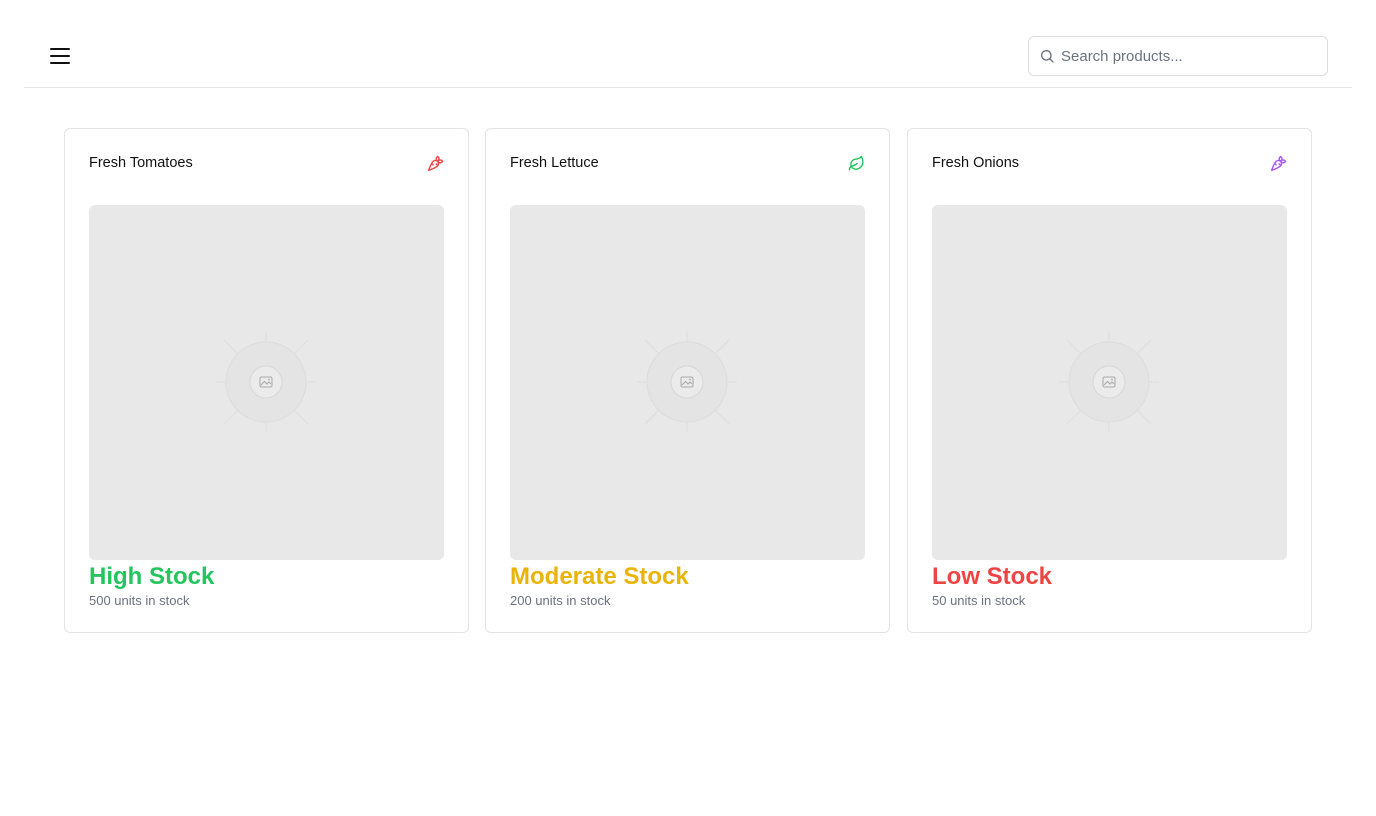 This screenshot has height=816, width=1376. I want to click on product-name: Fresh Onions, so click(976, 163).